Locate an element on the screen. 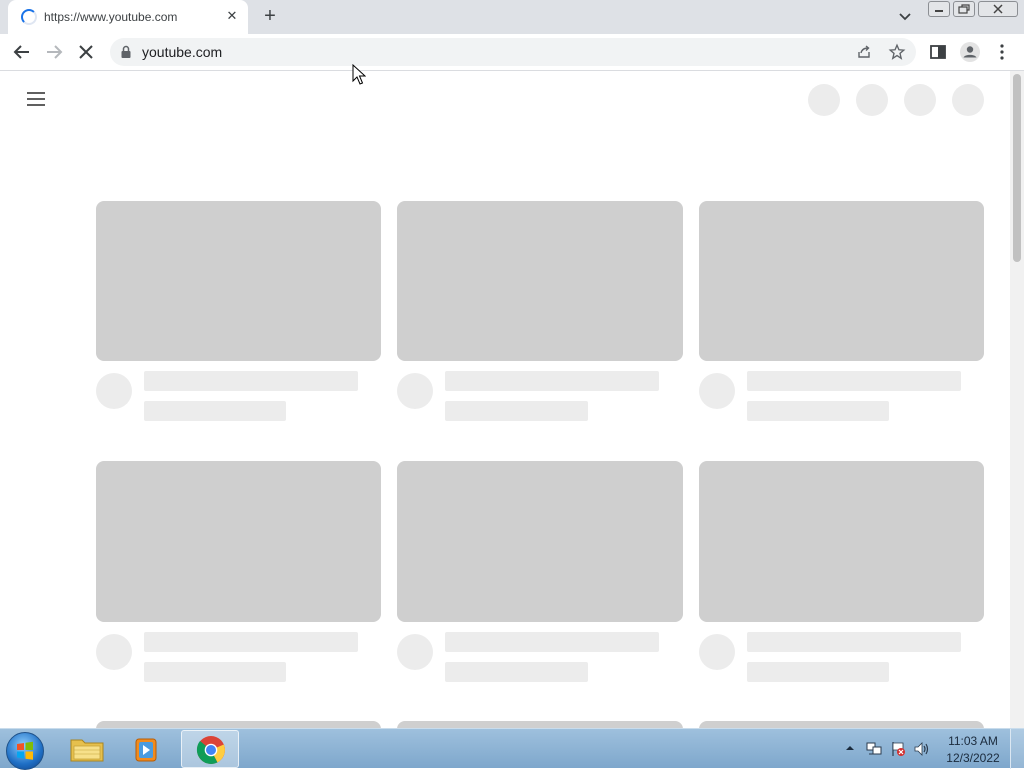  back-arrow-icon is located at coordinates (21, 52).